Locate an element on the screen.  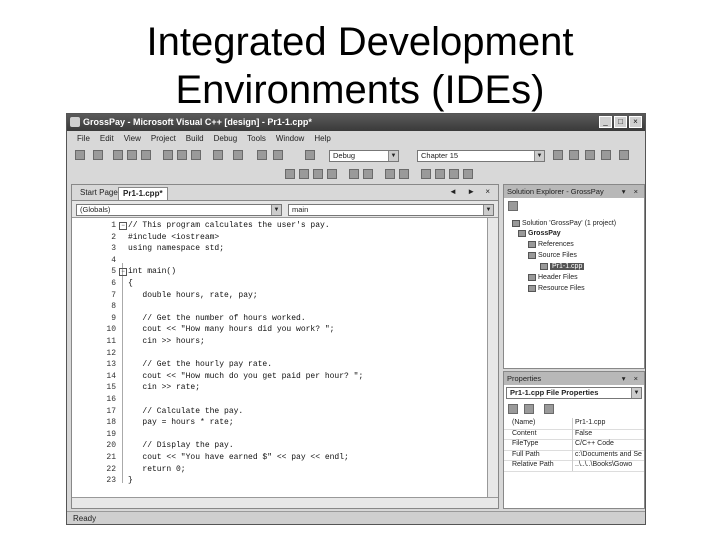
new-project-icon is located at coordinates (80, 155).